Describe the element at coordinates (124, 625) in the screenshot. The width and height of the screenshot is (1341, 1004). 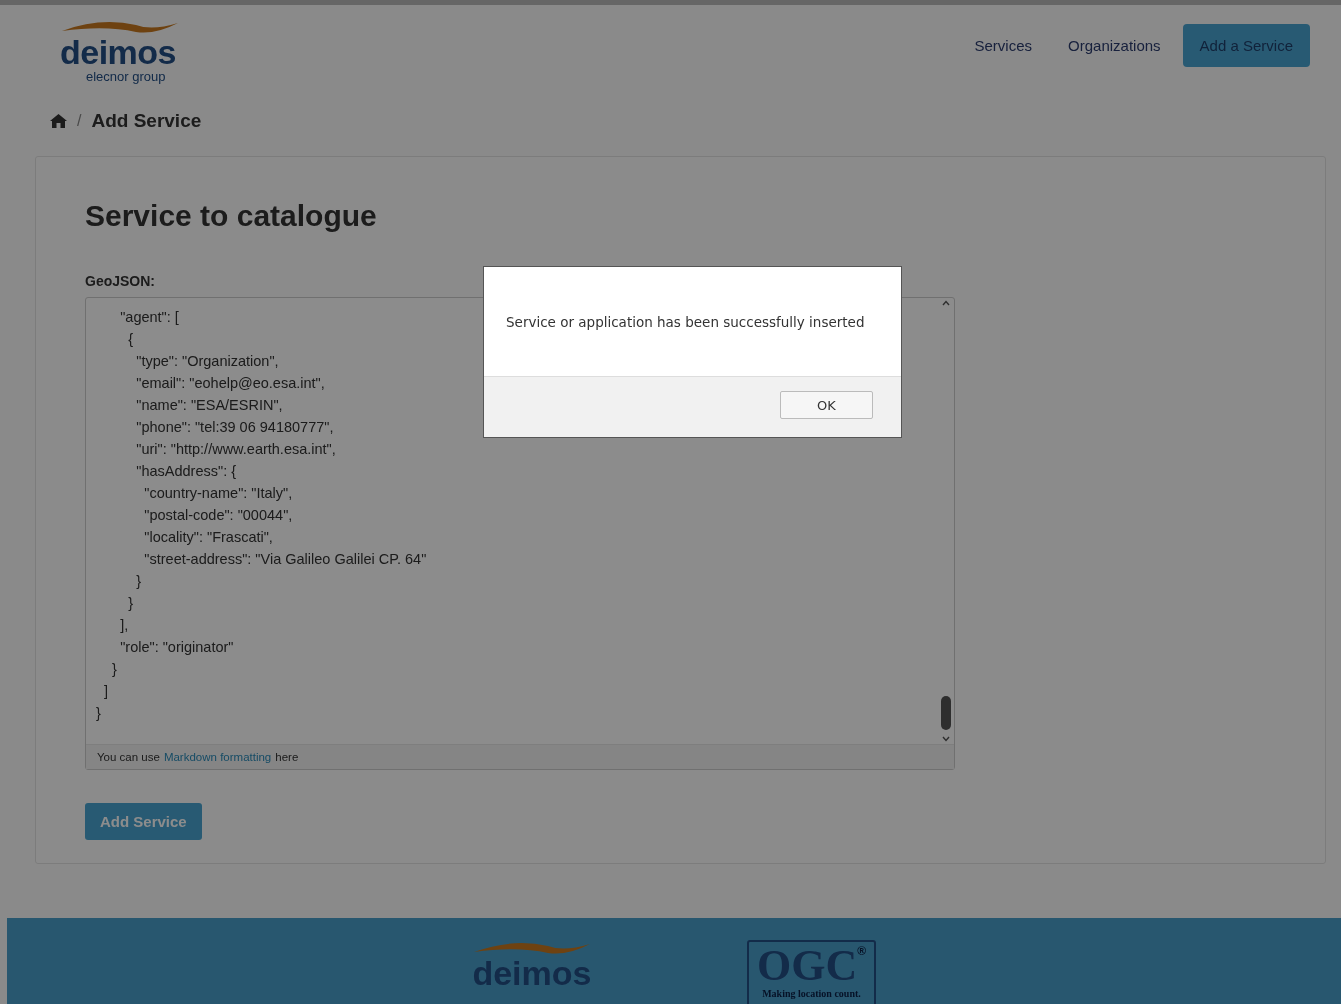
I see `code-line: ],` at that location.